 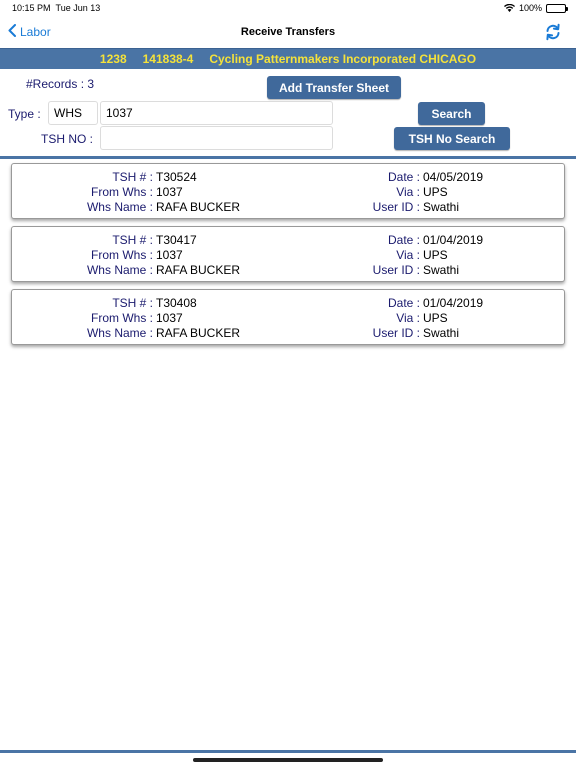 What do you see at coordinates (288, 760) in the screenshot?
I see `home-indicator` at bounding box center [288, 760].